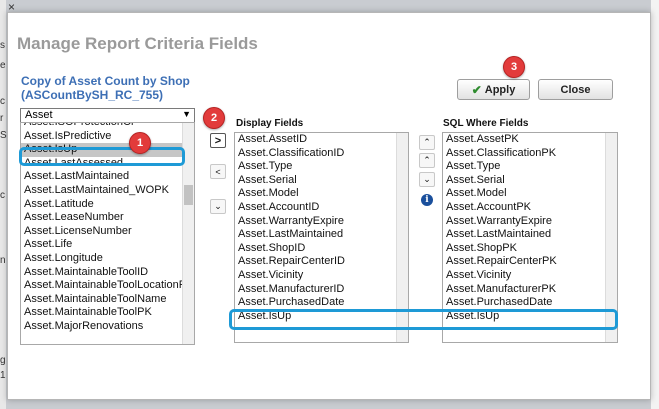 The width and height of the screenshot is (659, 409). I want to click on table-select: Asset ▼, so click(107, 115).